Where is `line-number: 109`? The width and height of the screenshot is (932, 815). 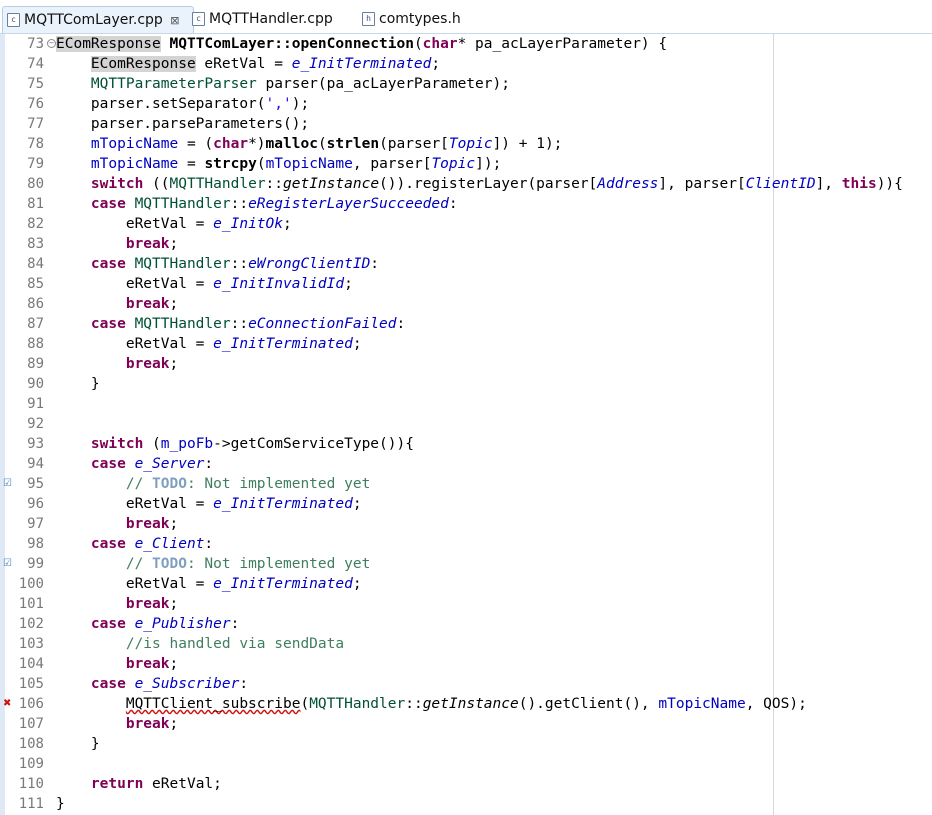
line-number: 109 is located at coordinates (31, 764).